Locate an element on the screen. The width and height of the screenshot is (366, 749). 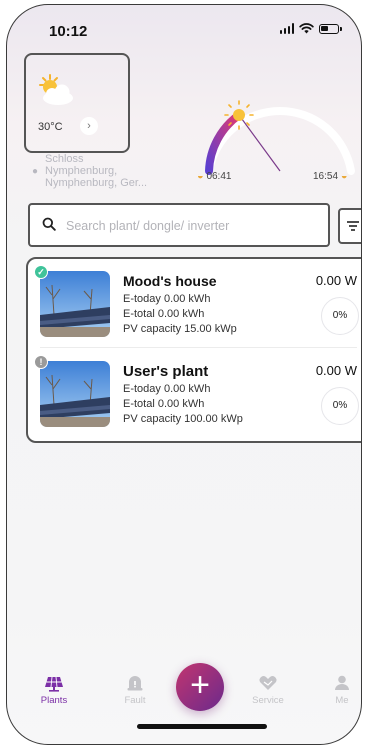
tab-plants: Plants is located at coordinates (54, 689).